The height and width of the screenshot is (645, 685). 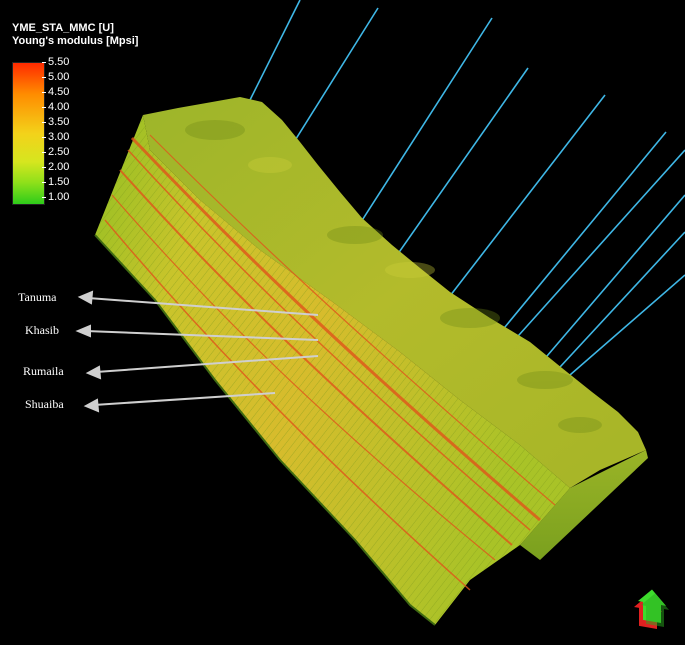 What do you see at coordinates (75, 41) in the screenshot?
I see `property-unit-label: Young's modulus [Mpsi]` at bounding box center [75, 41].